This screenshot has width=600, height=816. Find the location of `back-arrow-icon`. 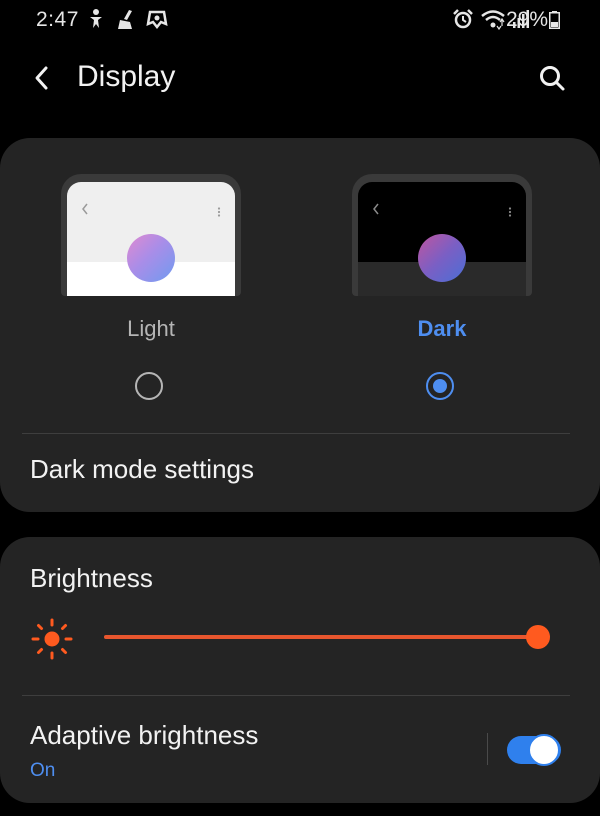

back-arrow-icon is located at coordinates (42, 80).